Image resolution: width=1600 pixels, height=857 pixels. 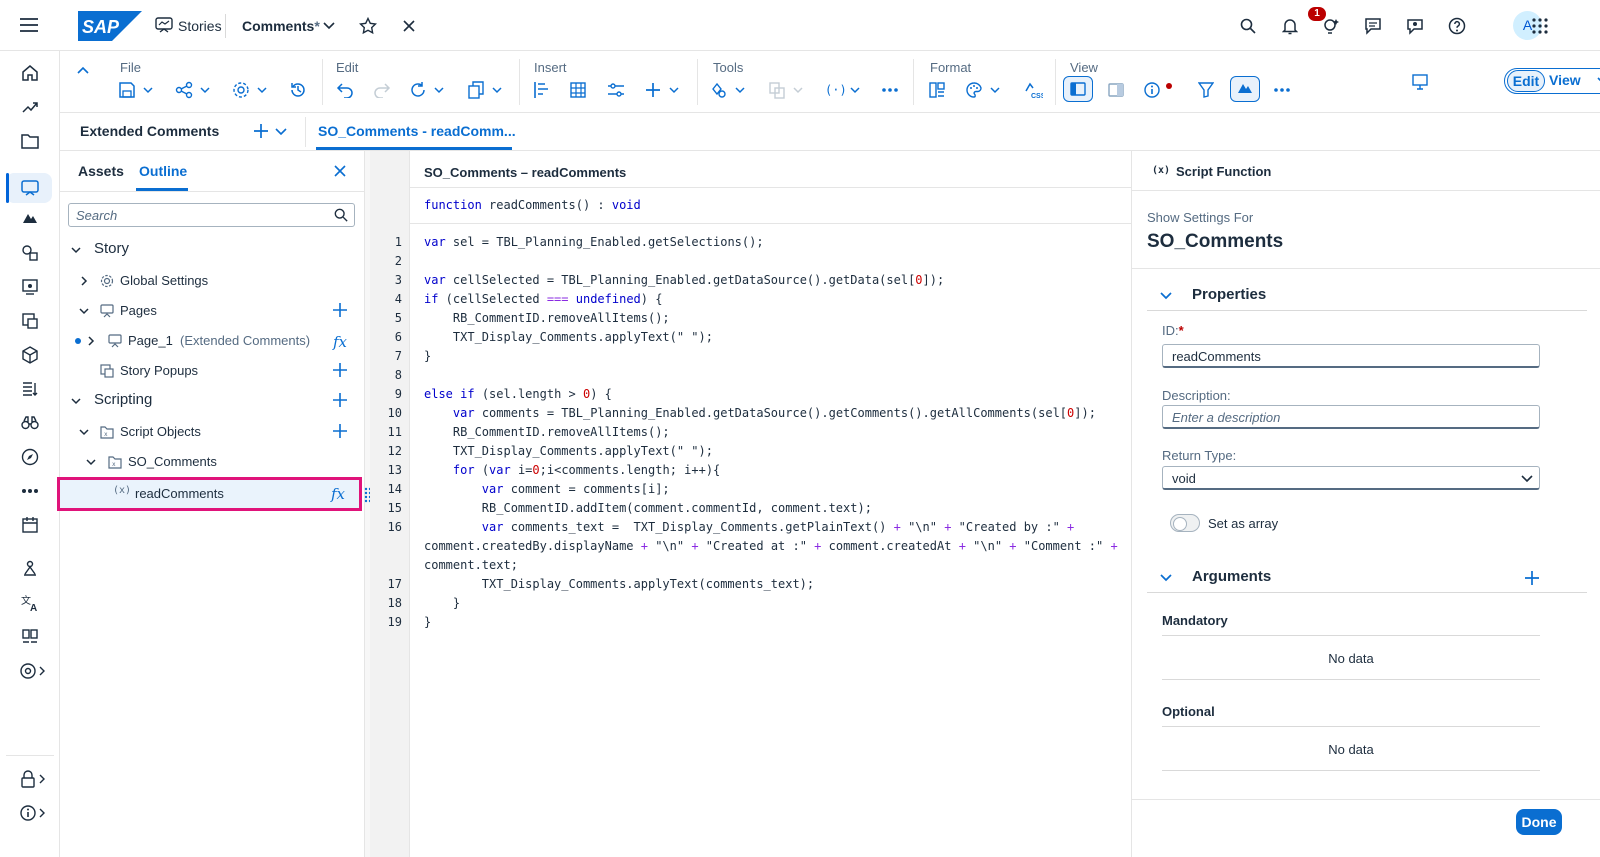 What do you see at coordinates (212, 311) in the screenshot?
I see `tree-item-pages: Pages` at bounding box center [212, 311].